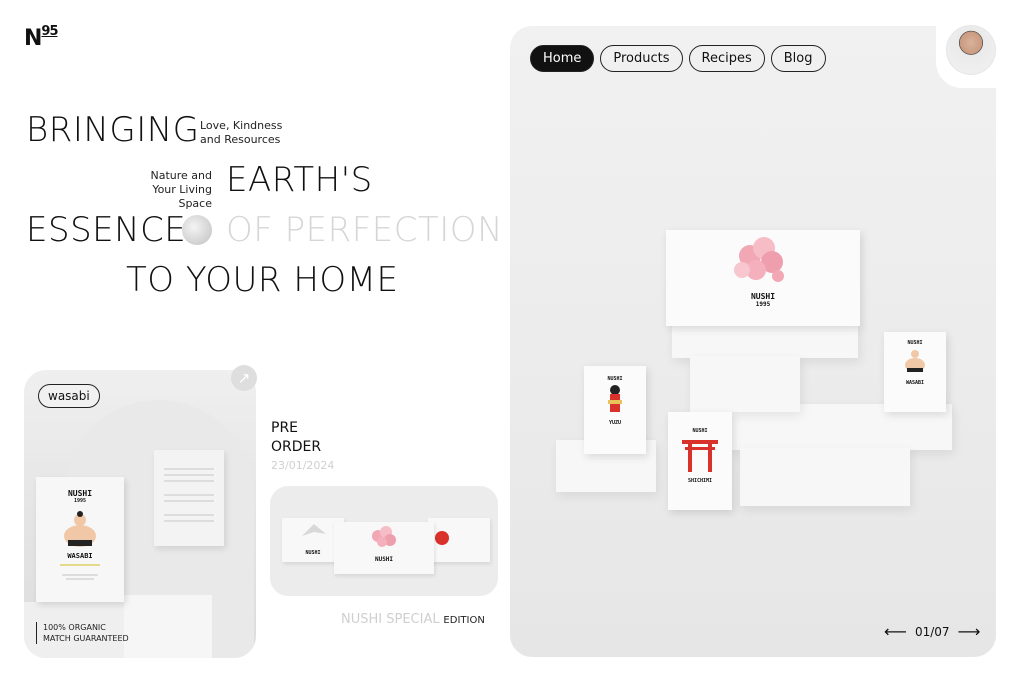 This screenshot has width=1019, height=682. I want to click on prev-arrow-icon: ⟵, so click(895, 631).